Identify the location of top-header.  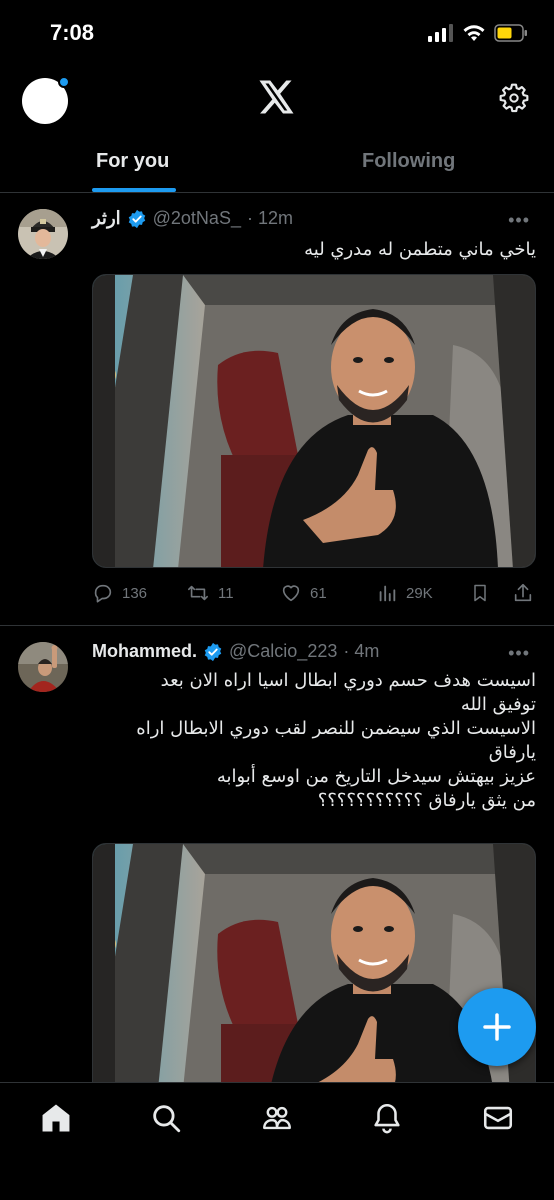
(277, 100).